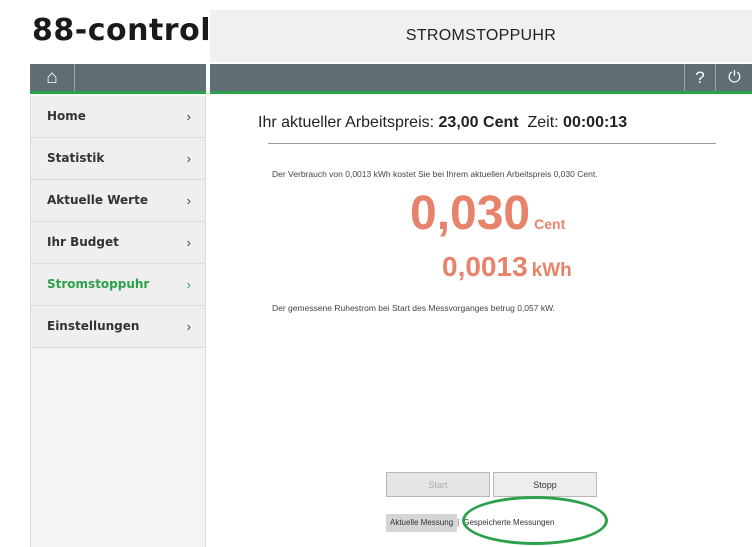 Image resolution: width=752 pixels, height=547 pixels. What do you see at coordinates (492, 143) in the screenshot?
I see `divider` at bounding box center [492, 143].